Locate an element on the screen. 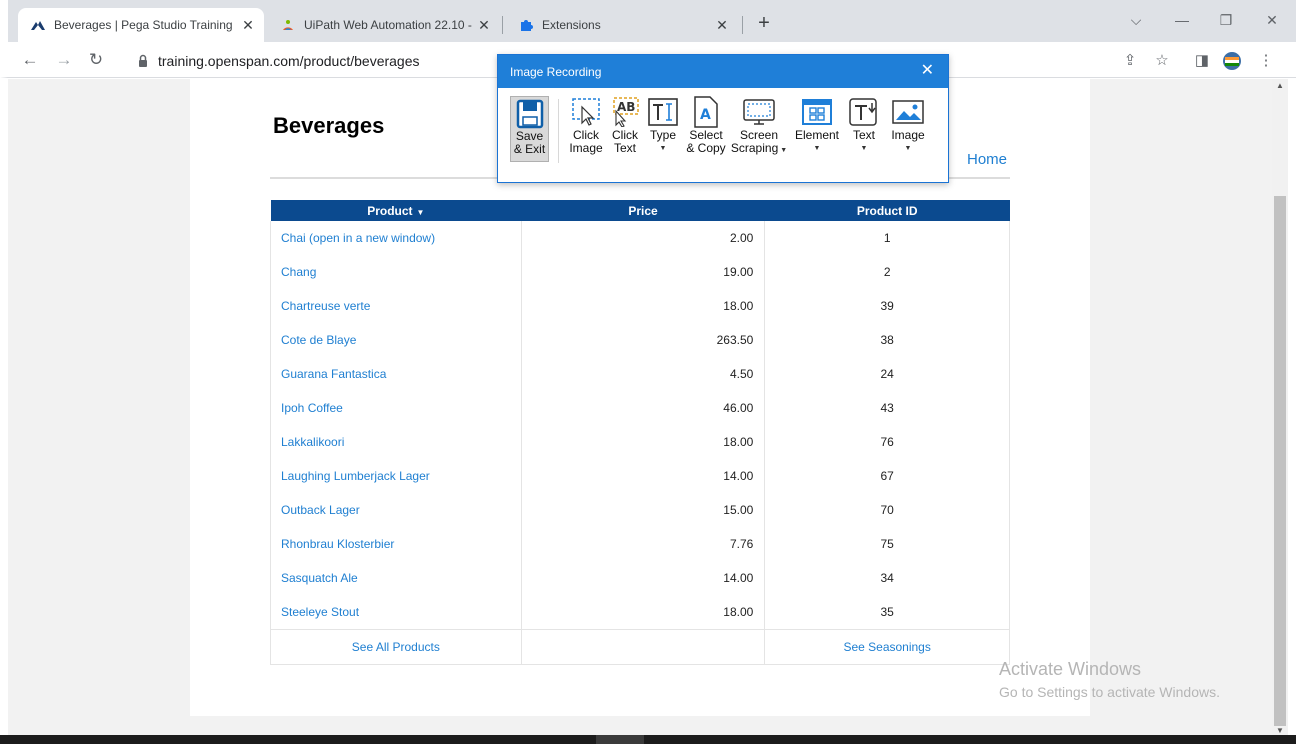 The width and height of the screenshot is (1296, 744). select-copy-icon: A is located at coordinates (706, 112).